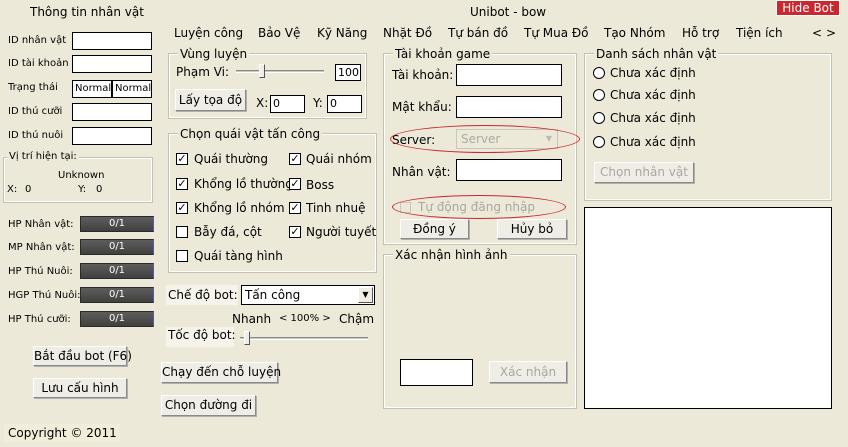 This screenshot has height=447, width=848. Describe the element at coordinates (436, 372) in the screenshot. I see `captcha-field` at that location.